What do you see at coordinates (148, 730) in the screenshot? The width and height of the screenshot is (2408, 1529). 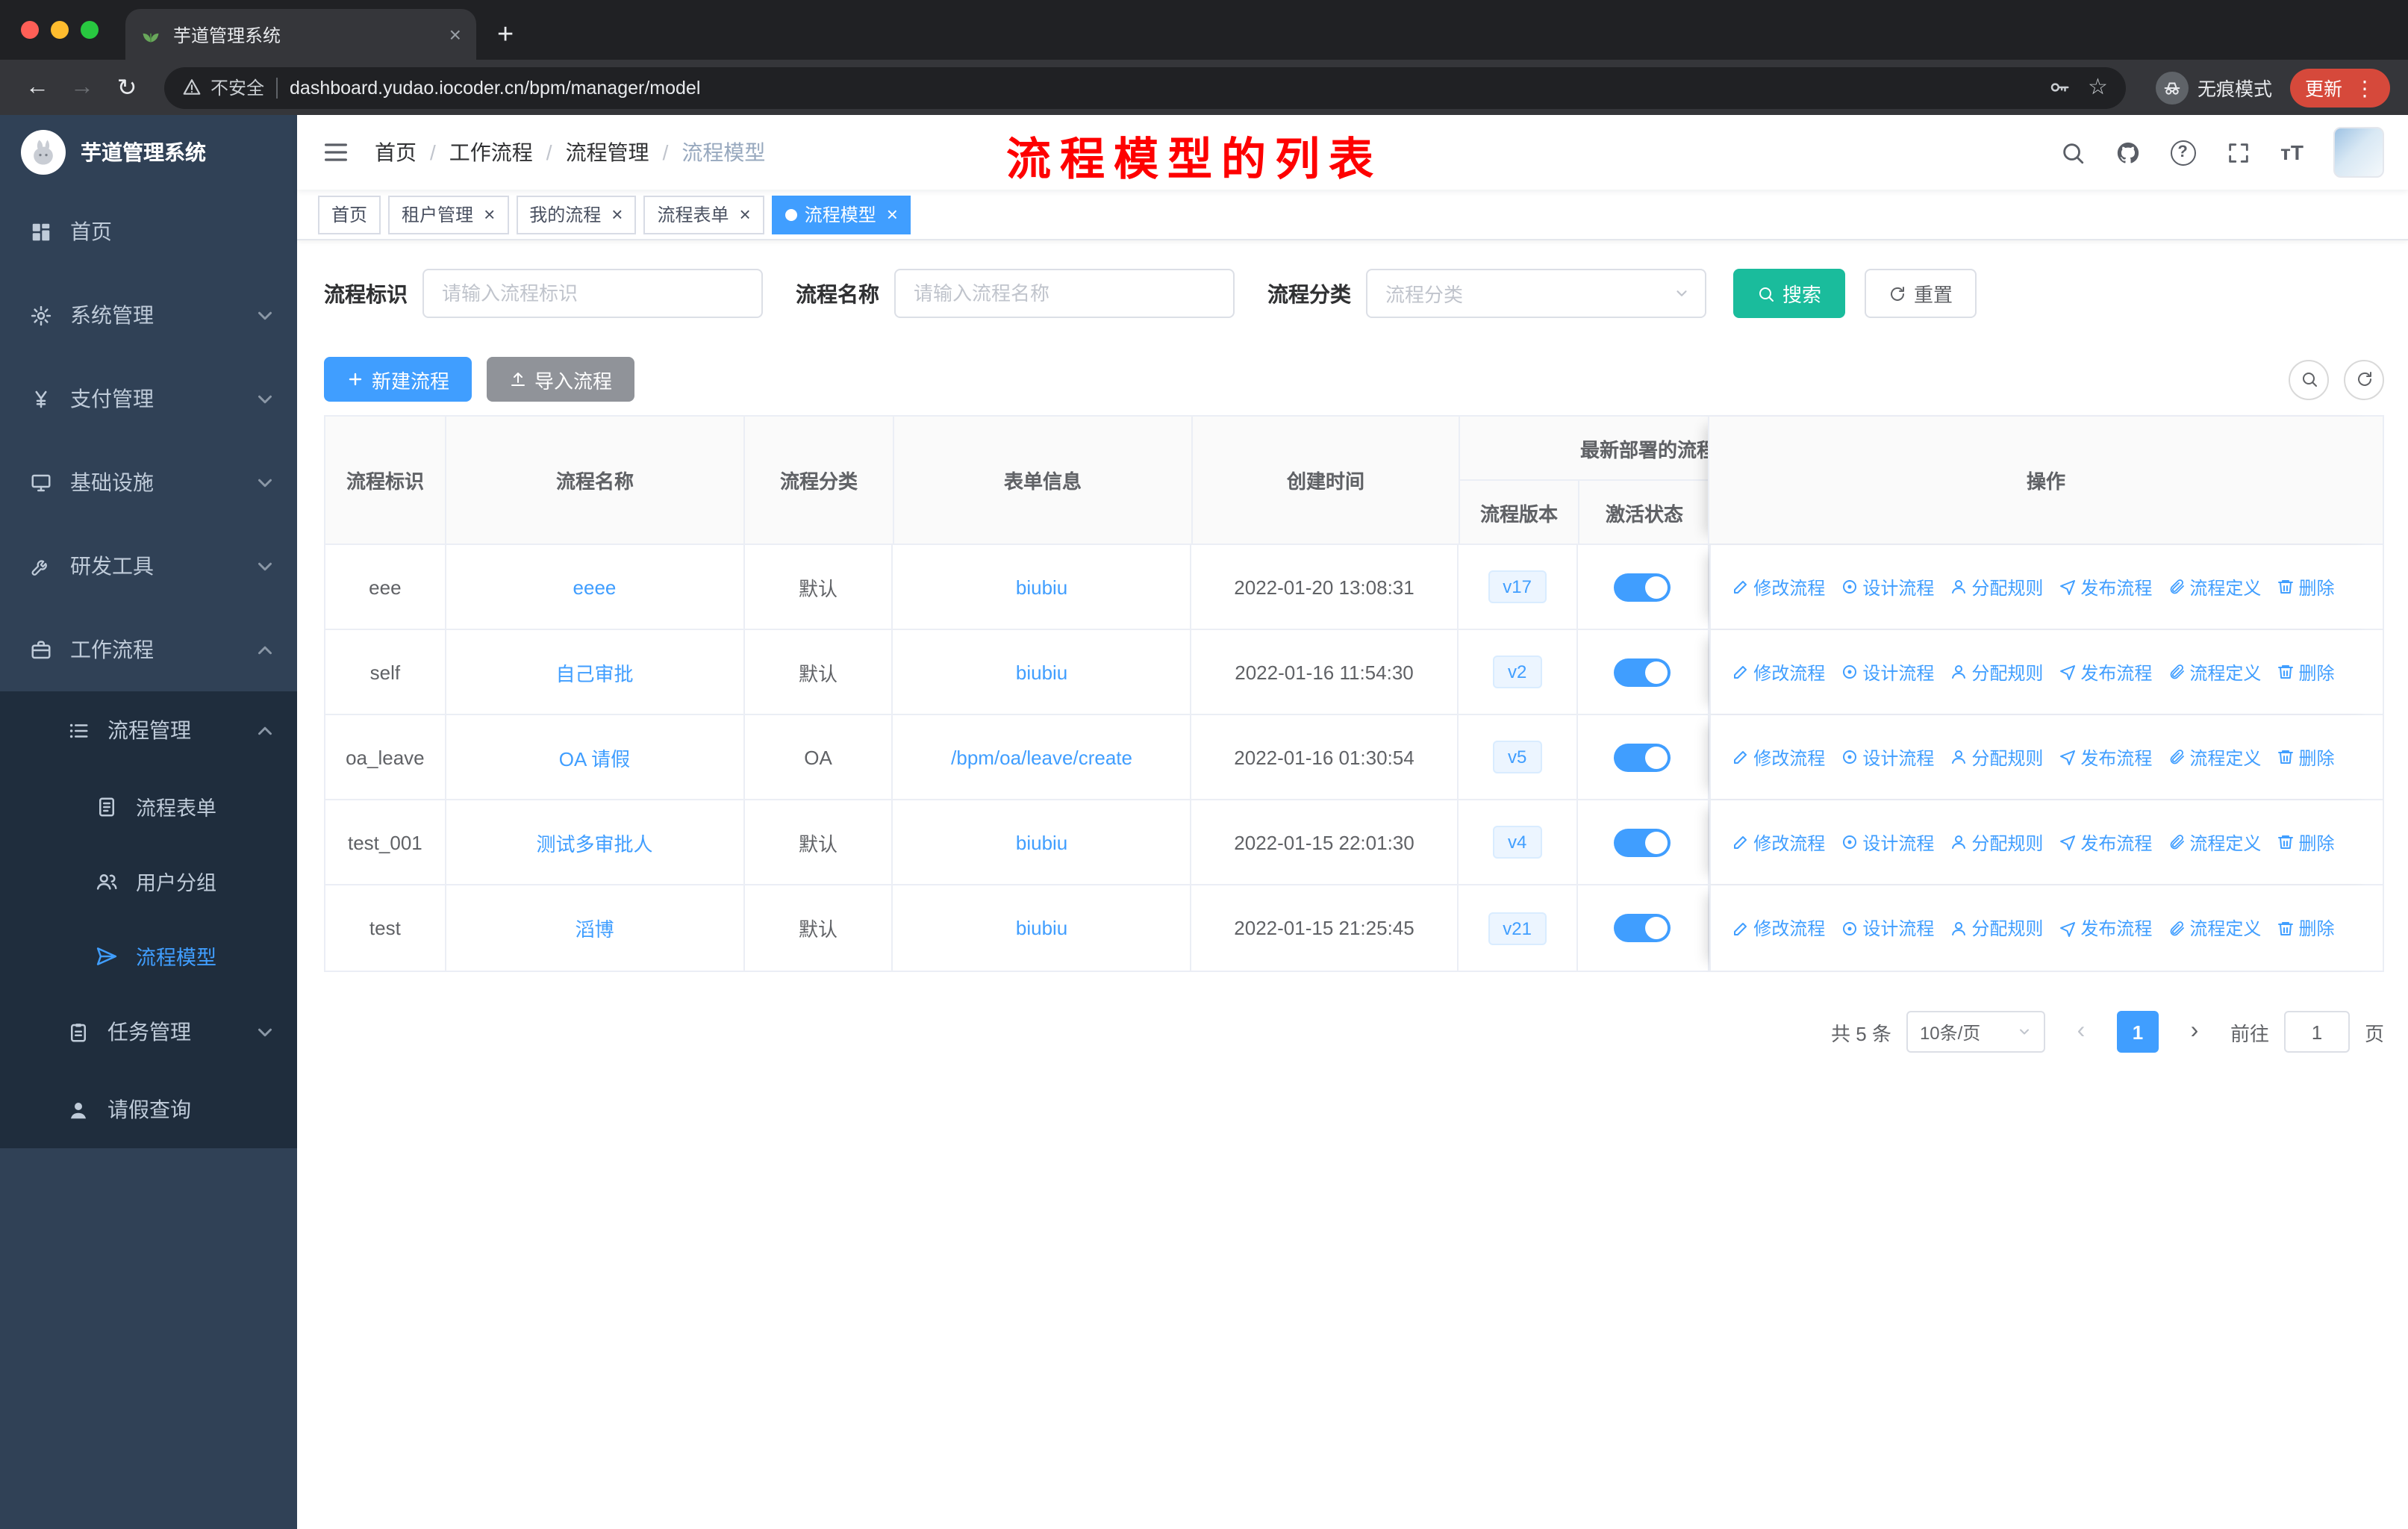 I see `sidebar-item-process-management: 流程管理` at bounding box center [148, 730].